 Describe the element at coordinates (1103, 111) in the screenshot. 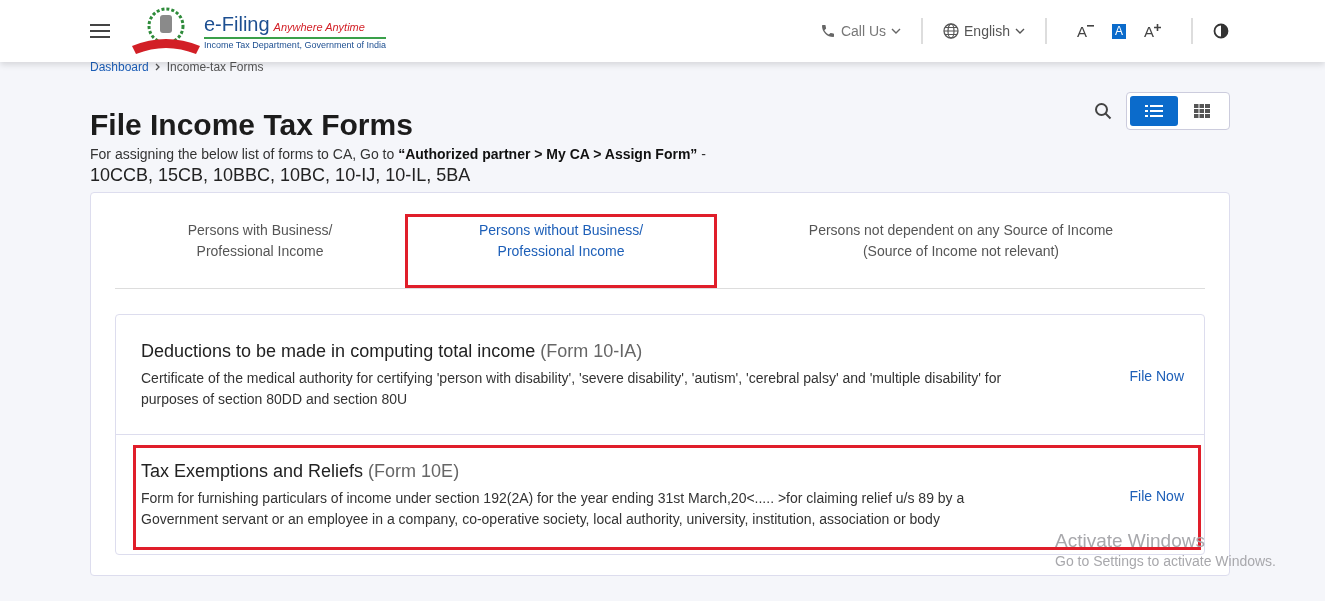

I see `search-icon` at that location.